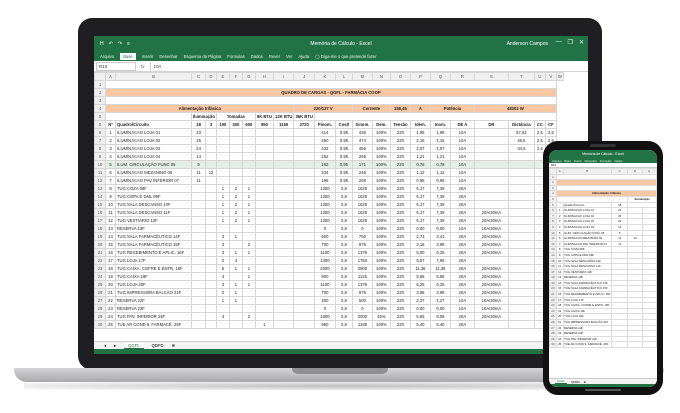 The width and height of the screenshot is (680, 413). Describe the element at coordinates (110, 180) in the screenshot. I see `table-cell: 7` at that location.